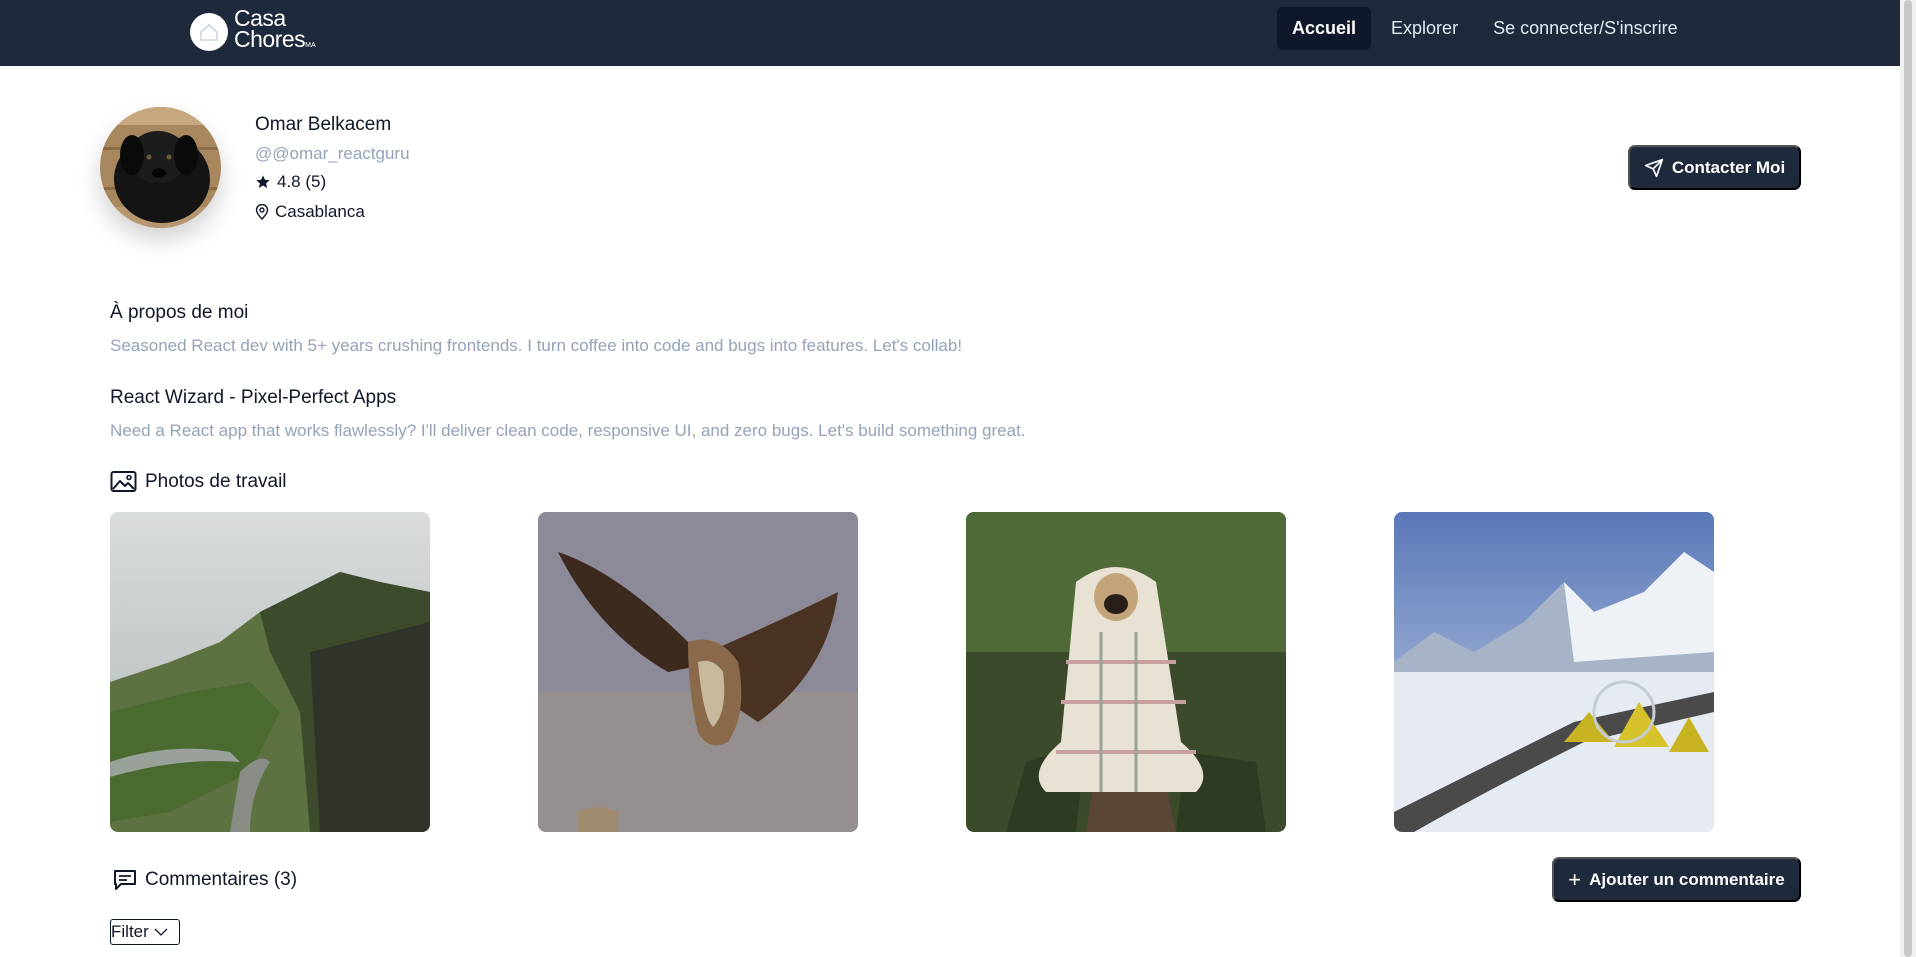 This screenshot has height=957, width=1916. What do you see at coordinates (1687, 879) in the screenshot?
I see `add-comment-label: Ajouter un commentaire` at bounding box center [1687, 879].